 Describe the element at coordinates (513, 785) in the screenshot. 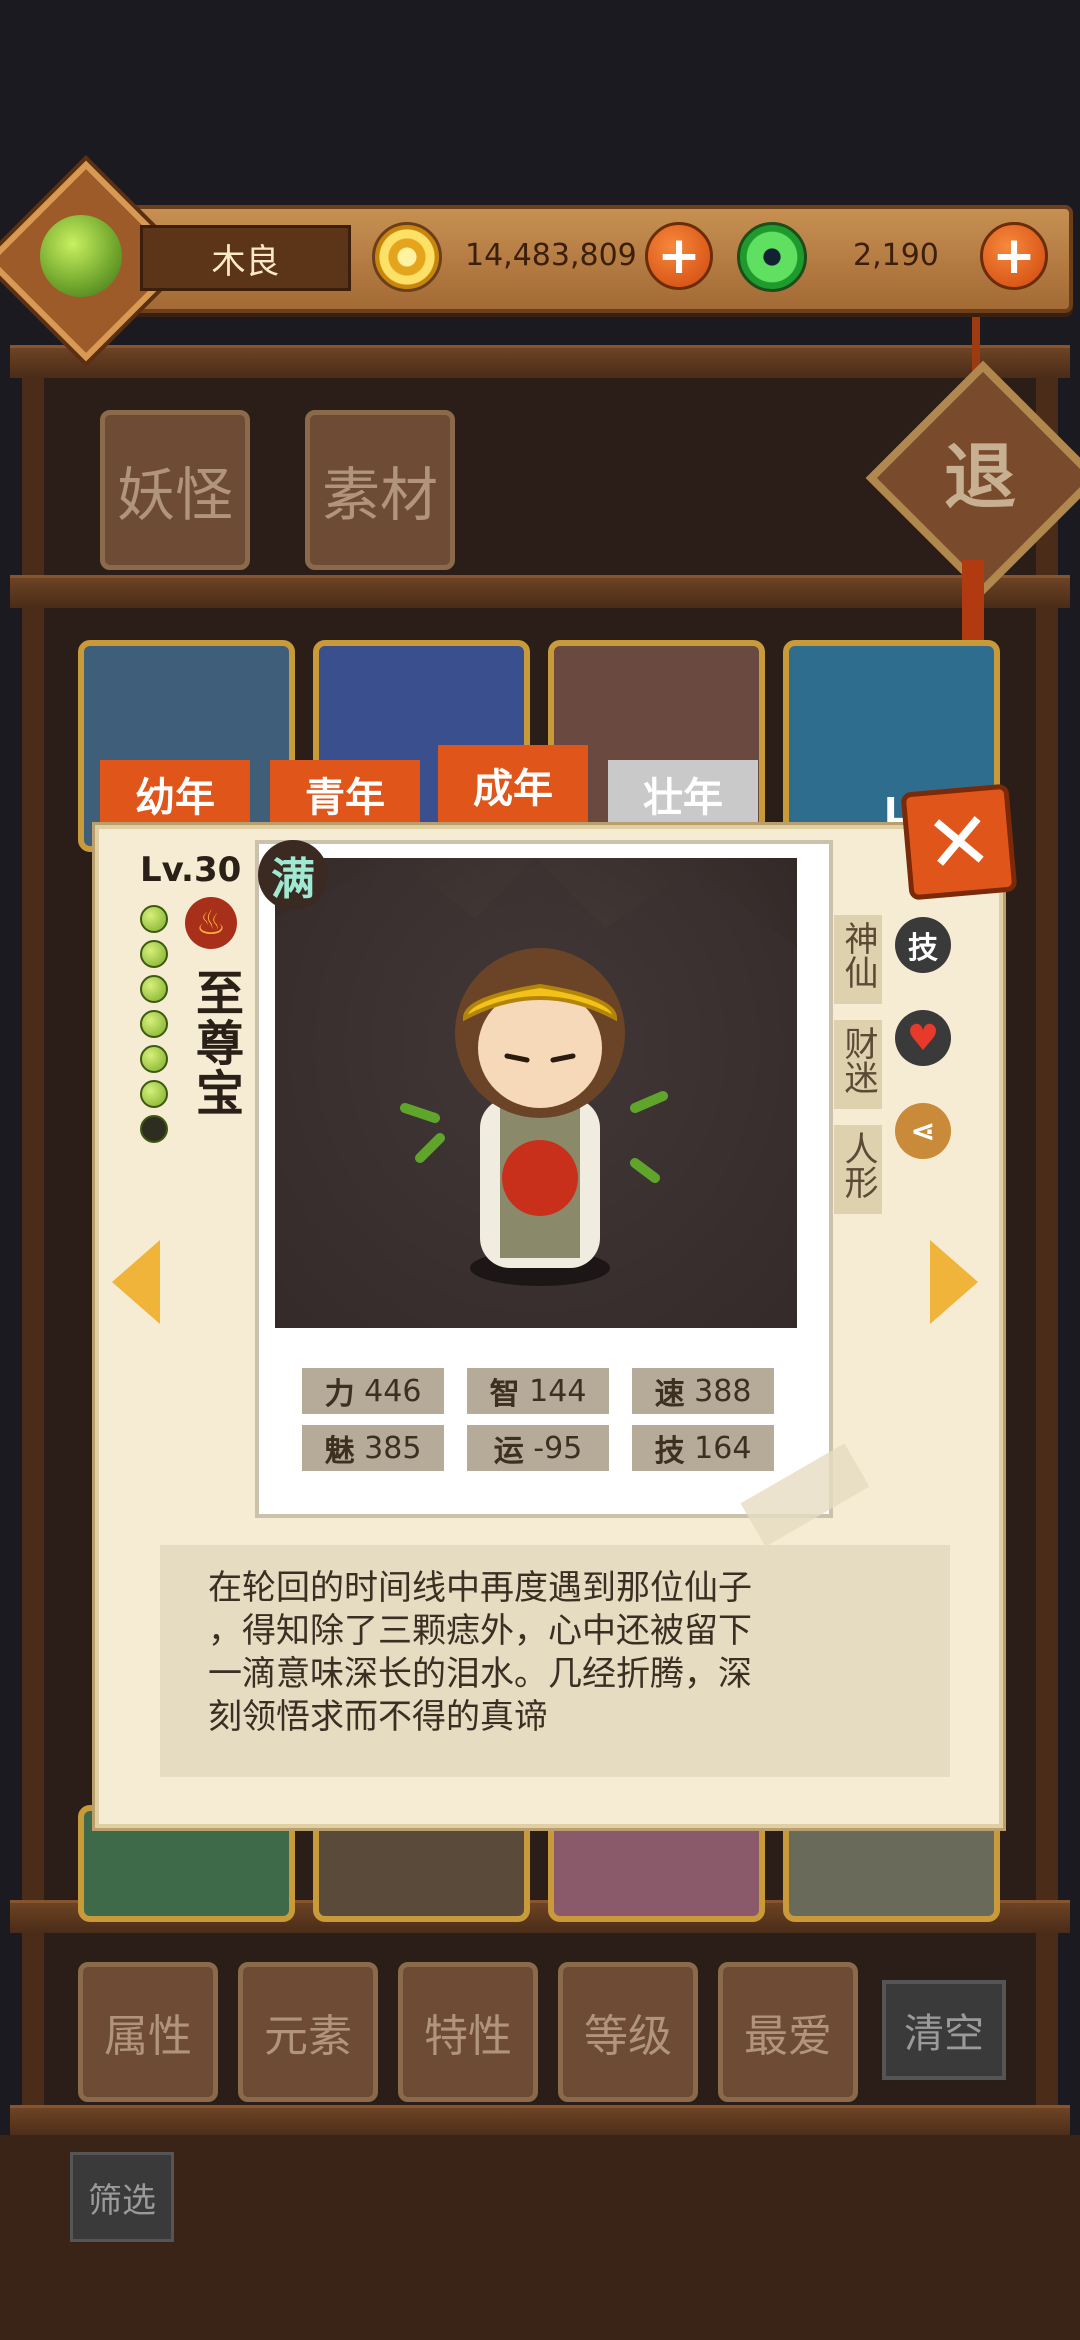

I see `tab-age-adult: 成年` at that location.